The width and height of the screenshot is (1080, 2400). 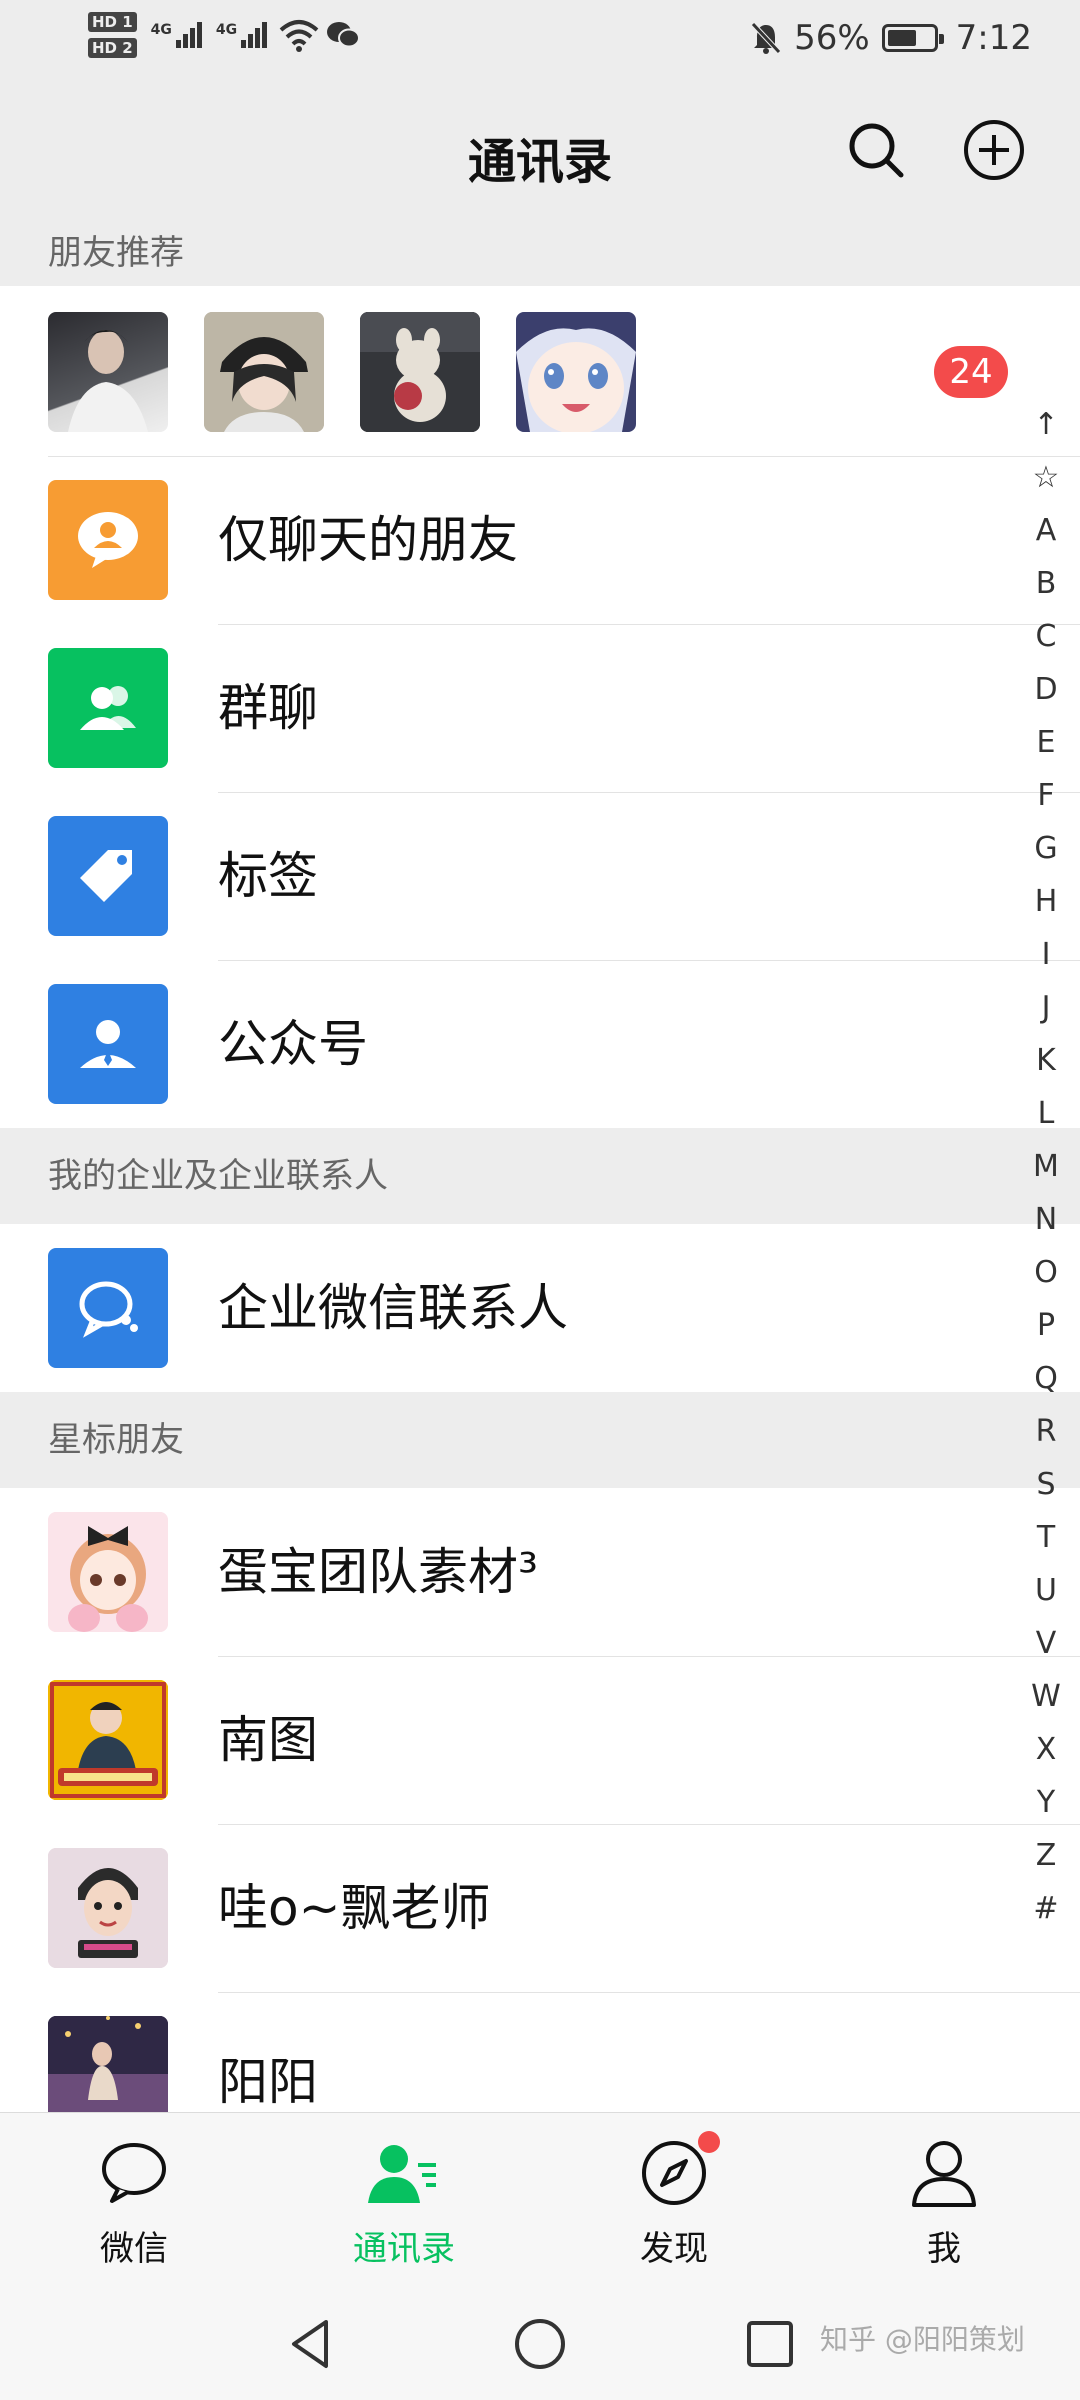 I want to click on status-left: HD 1 HD 2 4G 4G, so click(x=224, y=35).